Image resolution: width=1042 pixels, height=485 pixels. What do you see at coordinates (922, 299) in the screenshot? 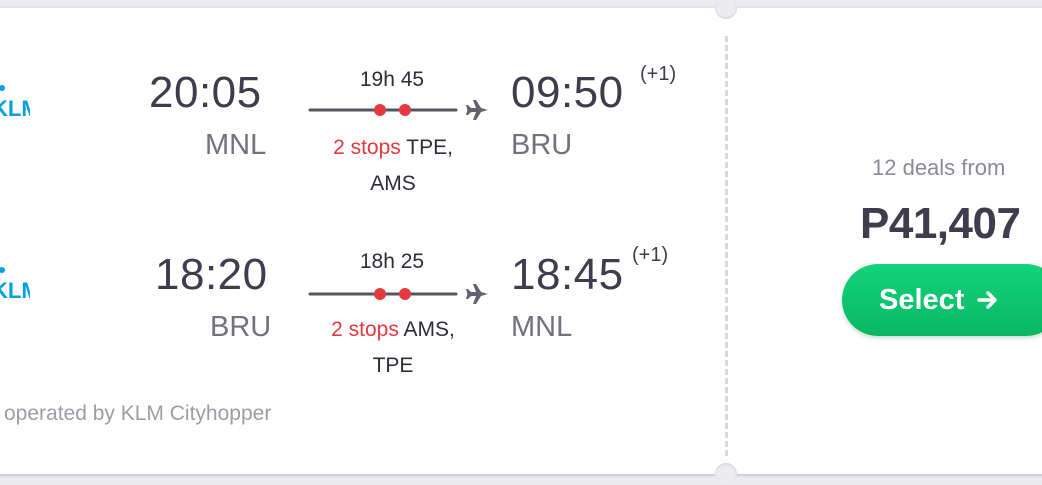
I see `select-button-label: Select` at bounding box center [922, 299].